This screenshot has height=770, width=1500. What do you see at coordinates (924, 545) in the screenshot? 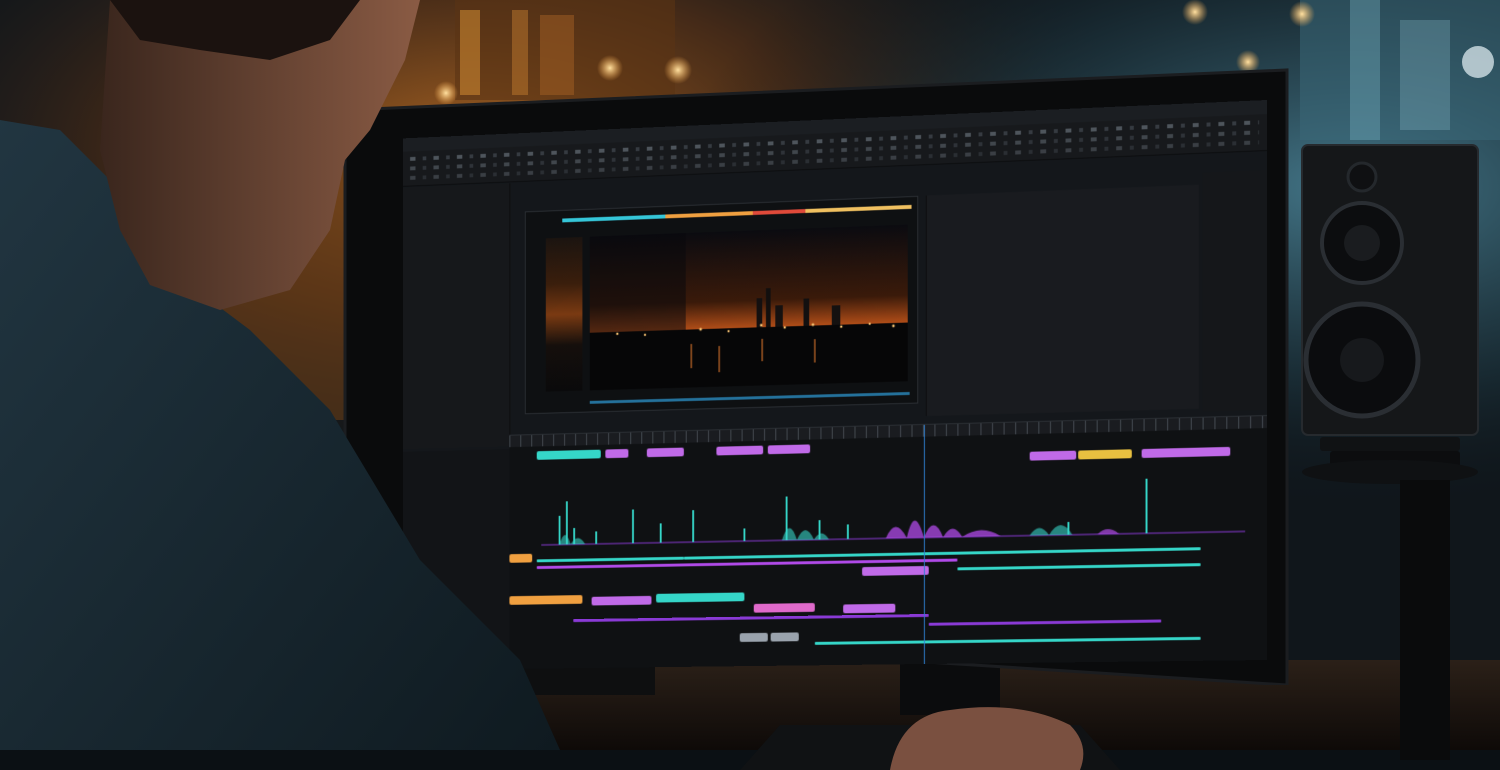
I see `timeline-playhead` at bounding box center [924, 545].